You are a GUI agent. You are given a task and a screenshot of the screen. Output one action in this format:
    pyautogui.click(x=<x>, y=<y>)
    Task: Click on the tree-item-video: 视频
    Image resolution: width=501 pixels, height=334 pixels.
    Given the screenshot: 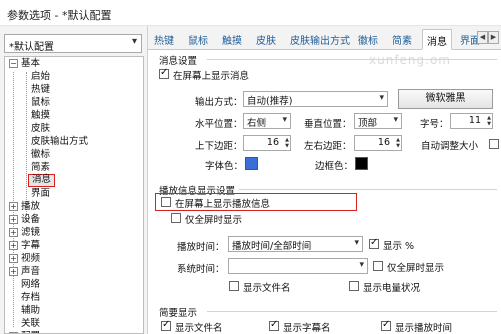 What is the action you would take?
    pyautogui.click(x=30, y=258)
    